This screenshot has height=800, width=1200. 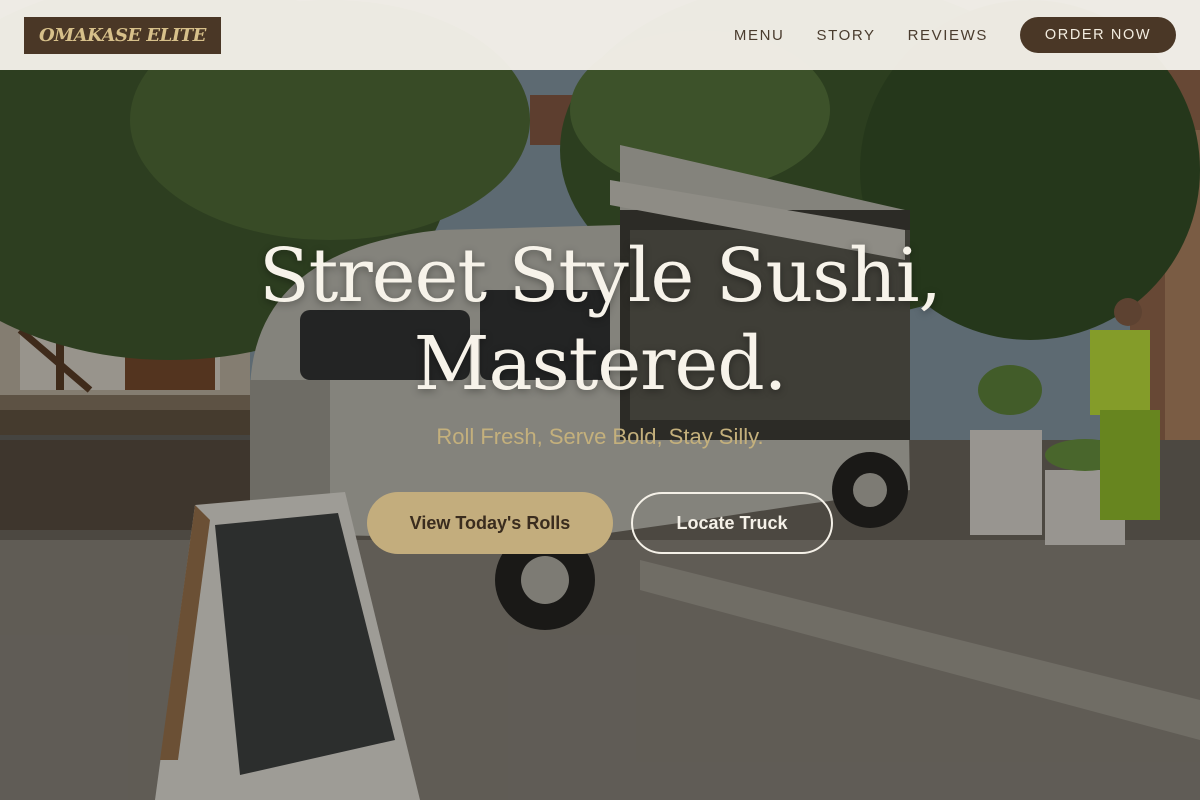 I want to click on view-todays-rolls-button: View Today's Rolls, so click(x=490, y=523).